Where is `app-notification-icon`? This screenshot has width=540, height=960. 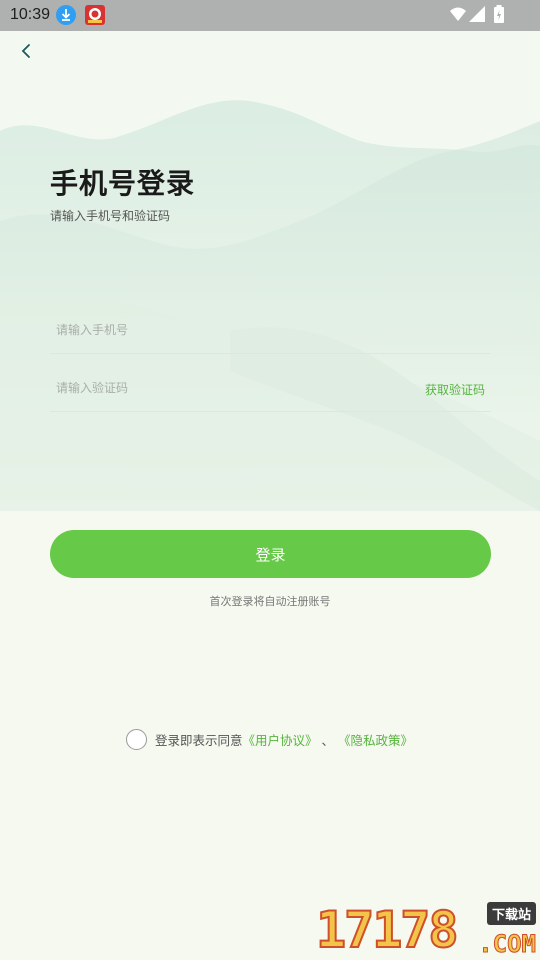
app-notification-icon is located at coordinates (95, 15).